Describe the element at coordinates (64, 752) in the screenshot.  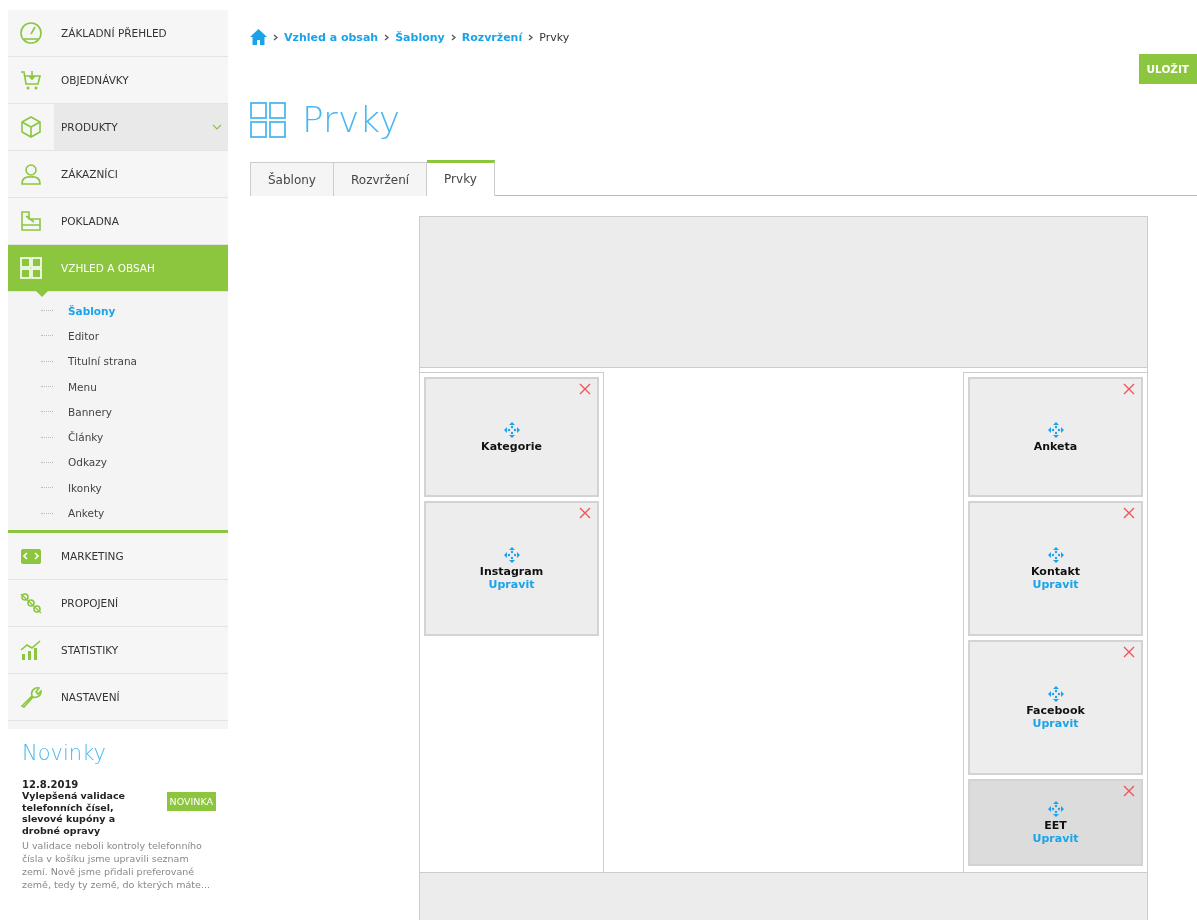
I see `news-title: Novinky` at that location.